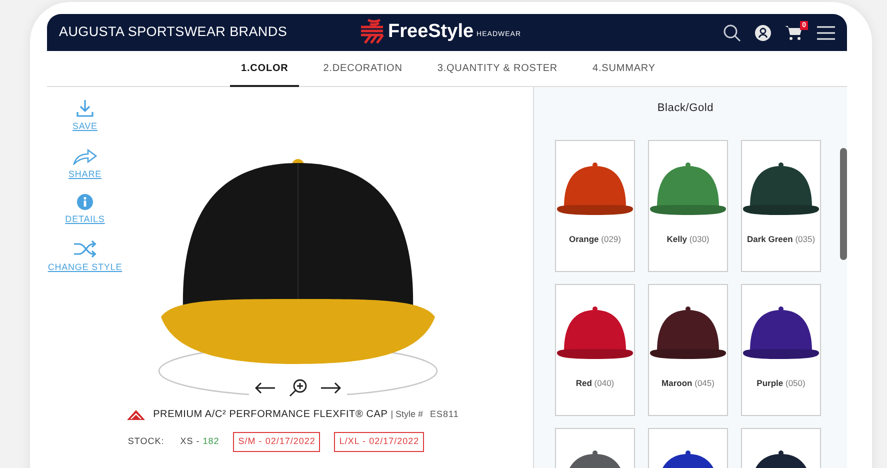 The width and height of the screenshot is (887, 468). I want to click on product-name: PREMIUM A/C² PERFORMANCE FLEXFIT® CAP, so click(270, 415).